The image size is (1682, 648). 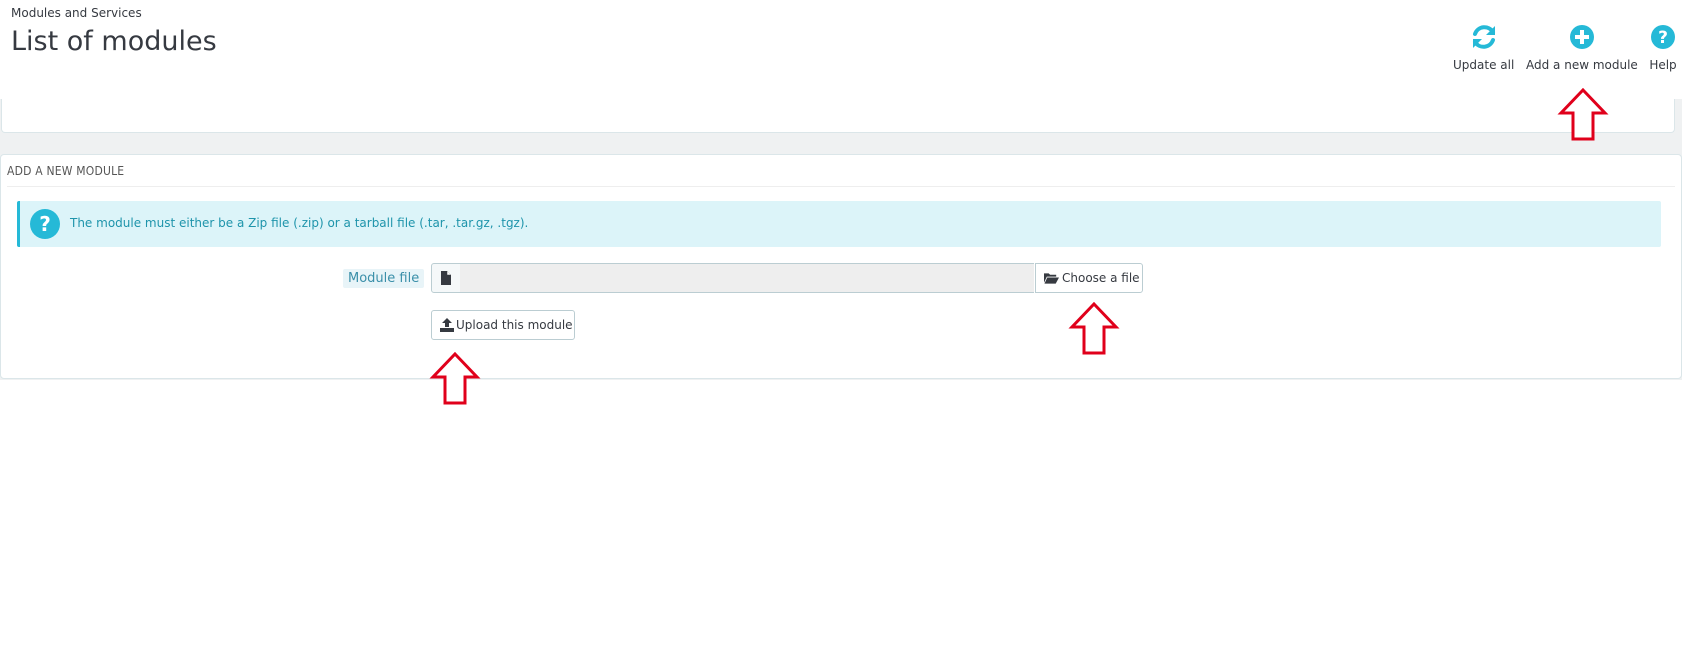 I want to click on file-icon, so click(x=446, y=278).